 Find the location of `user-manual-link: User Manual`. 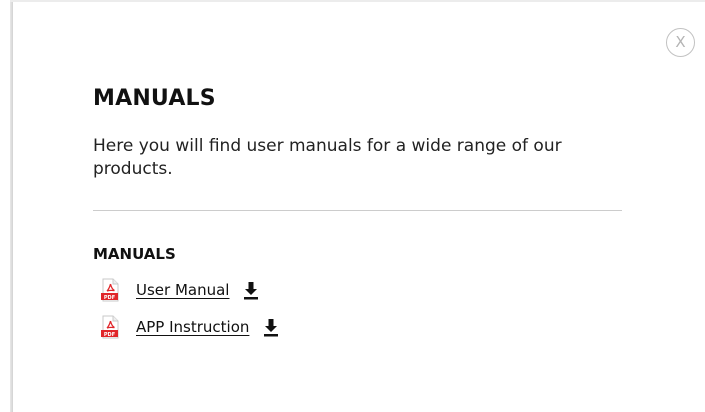

user-manual-link: User Manual is located at coordinates (182, 290).